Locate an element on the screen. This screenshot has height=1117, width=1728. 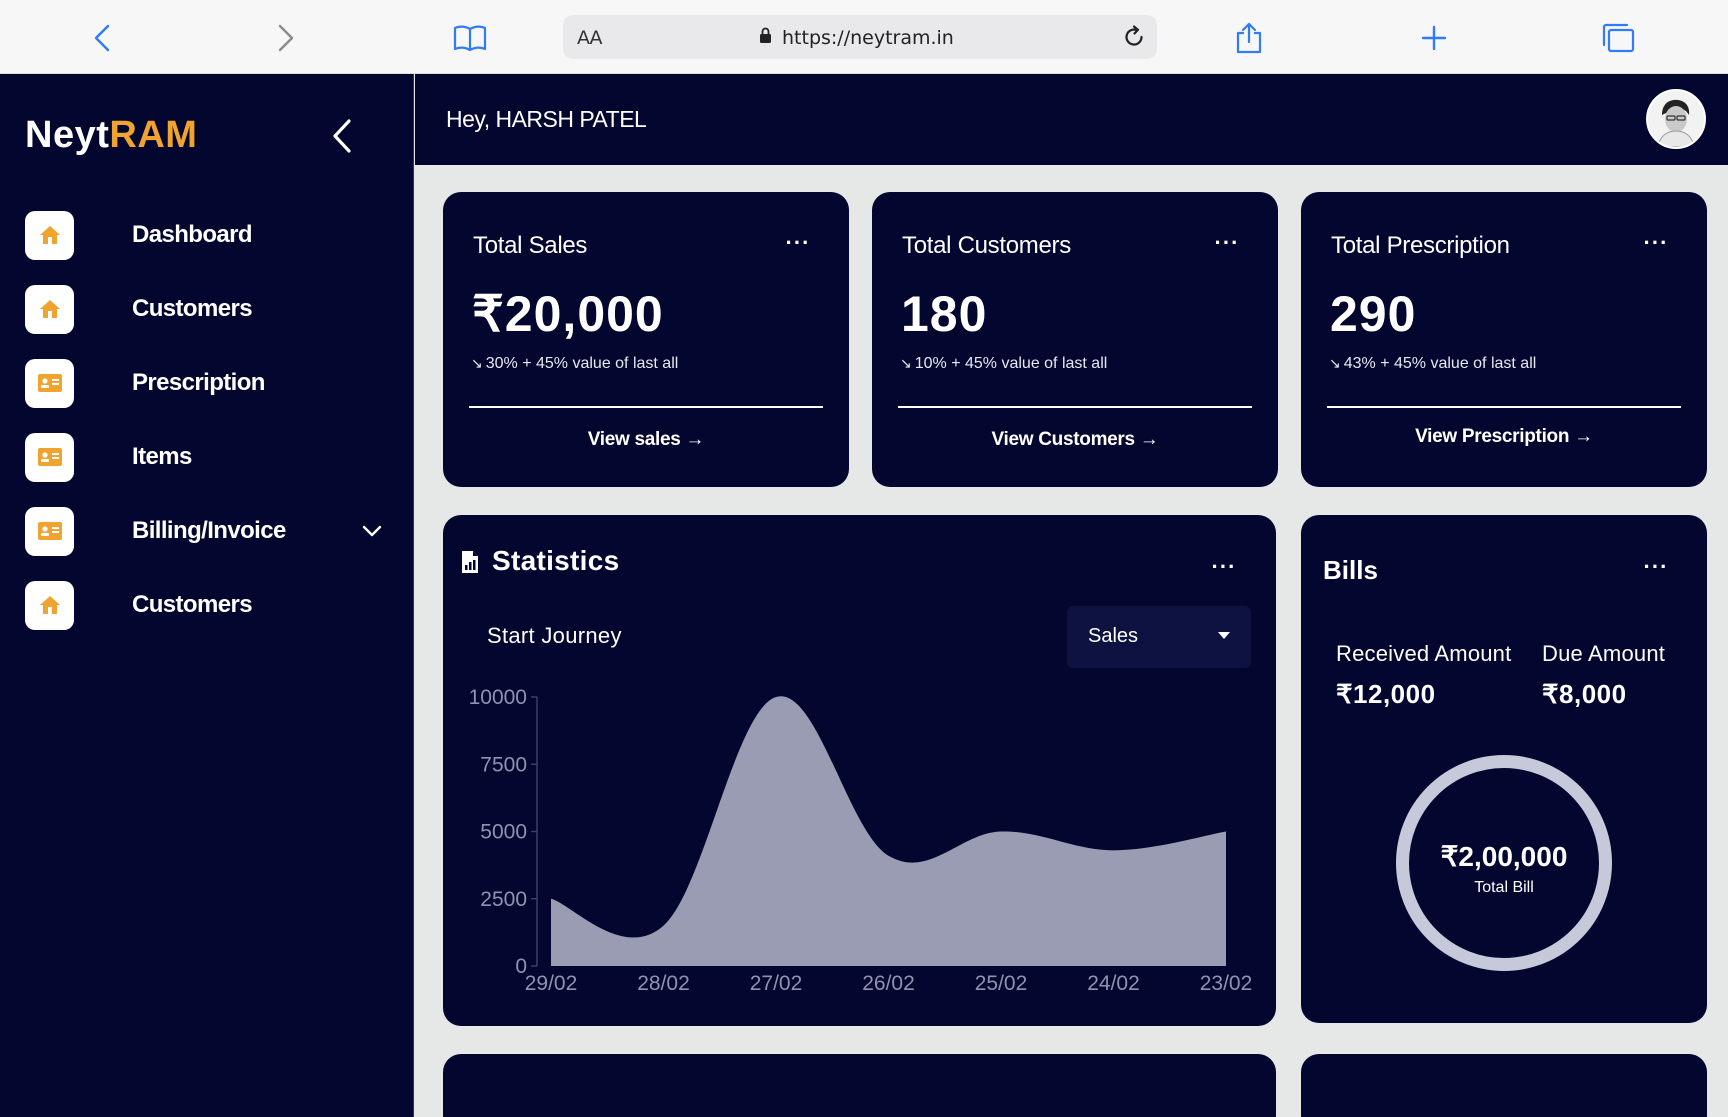
y-tick-label: 2500 is located at coordinates (503, 899).